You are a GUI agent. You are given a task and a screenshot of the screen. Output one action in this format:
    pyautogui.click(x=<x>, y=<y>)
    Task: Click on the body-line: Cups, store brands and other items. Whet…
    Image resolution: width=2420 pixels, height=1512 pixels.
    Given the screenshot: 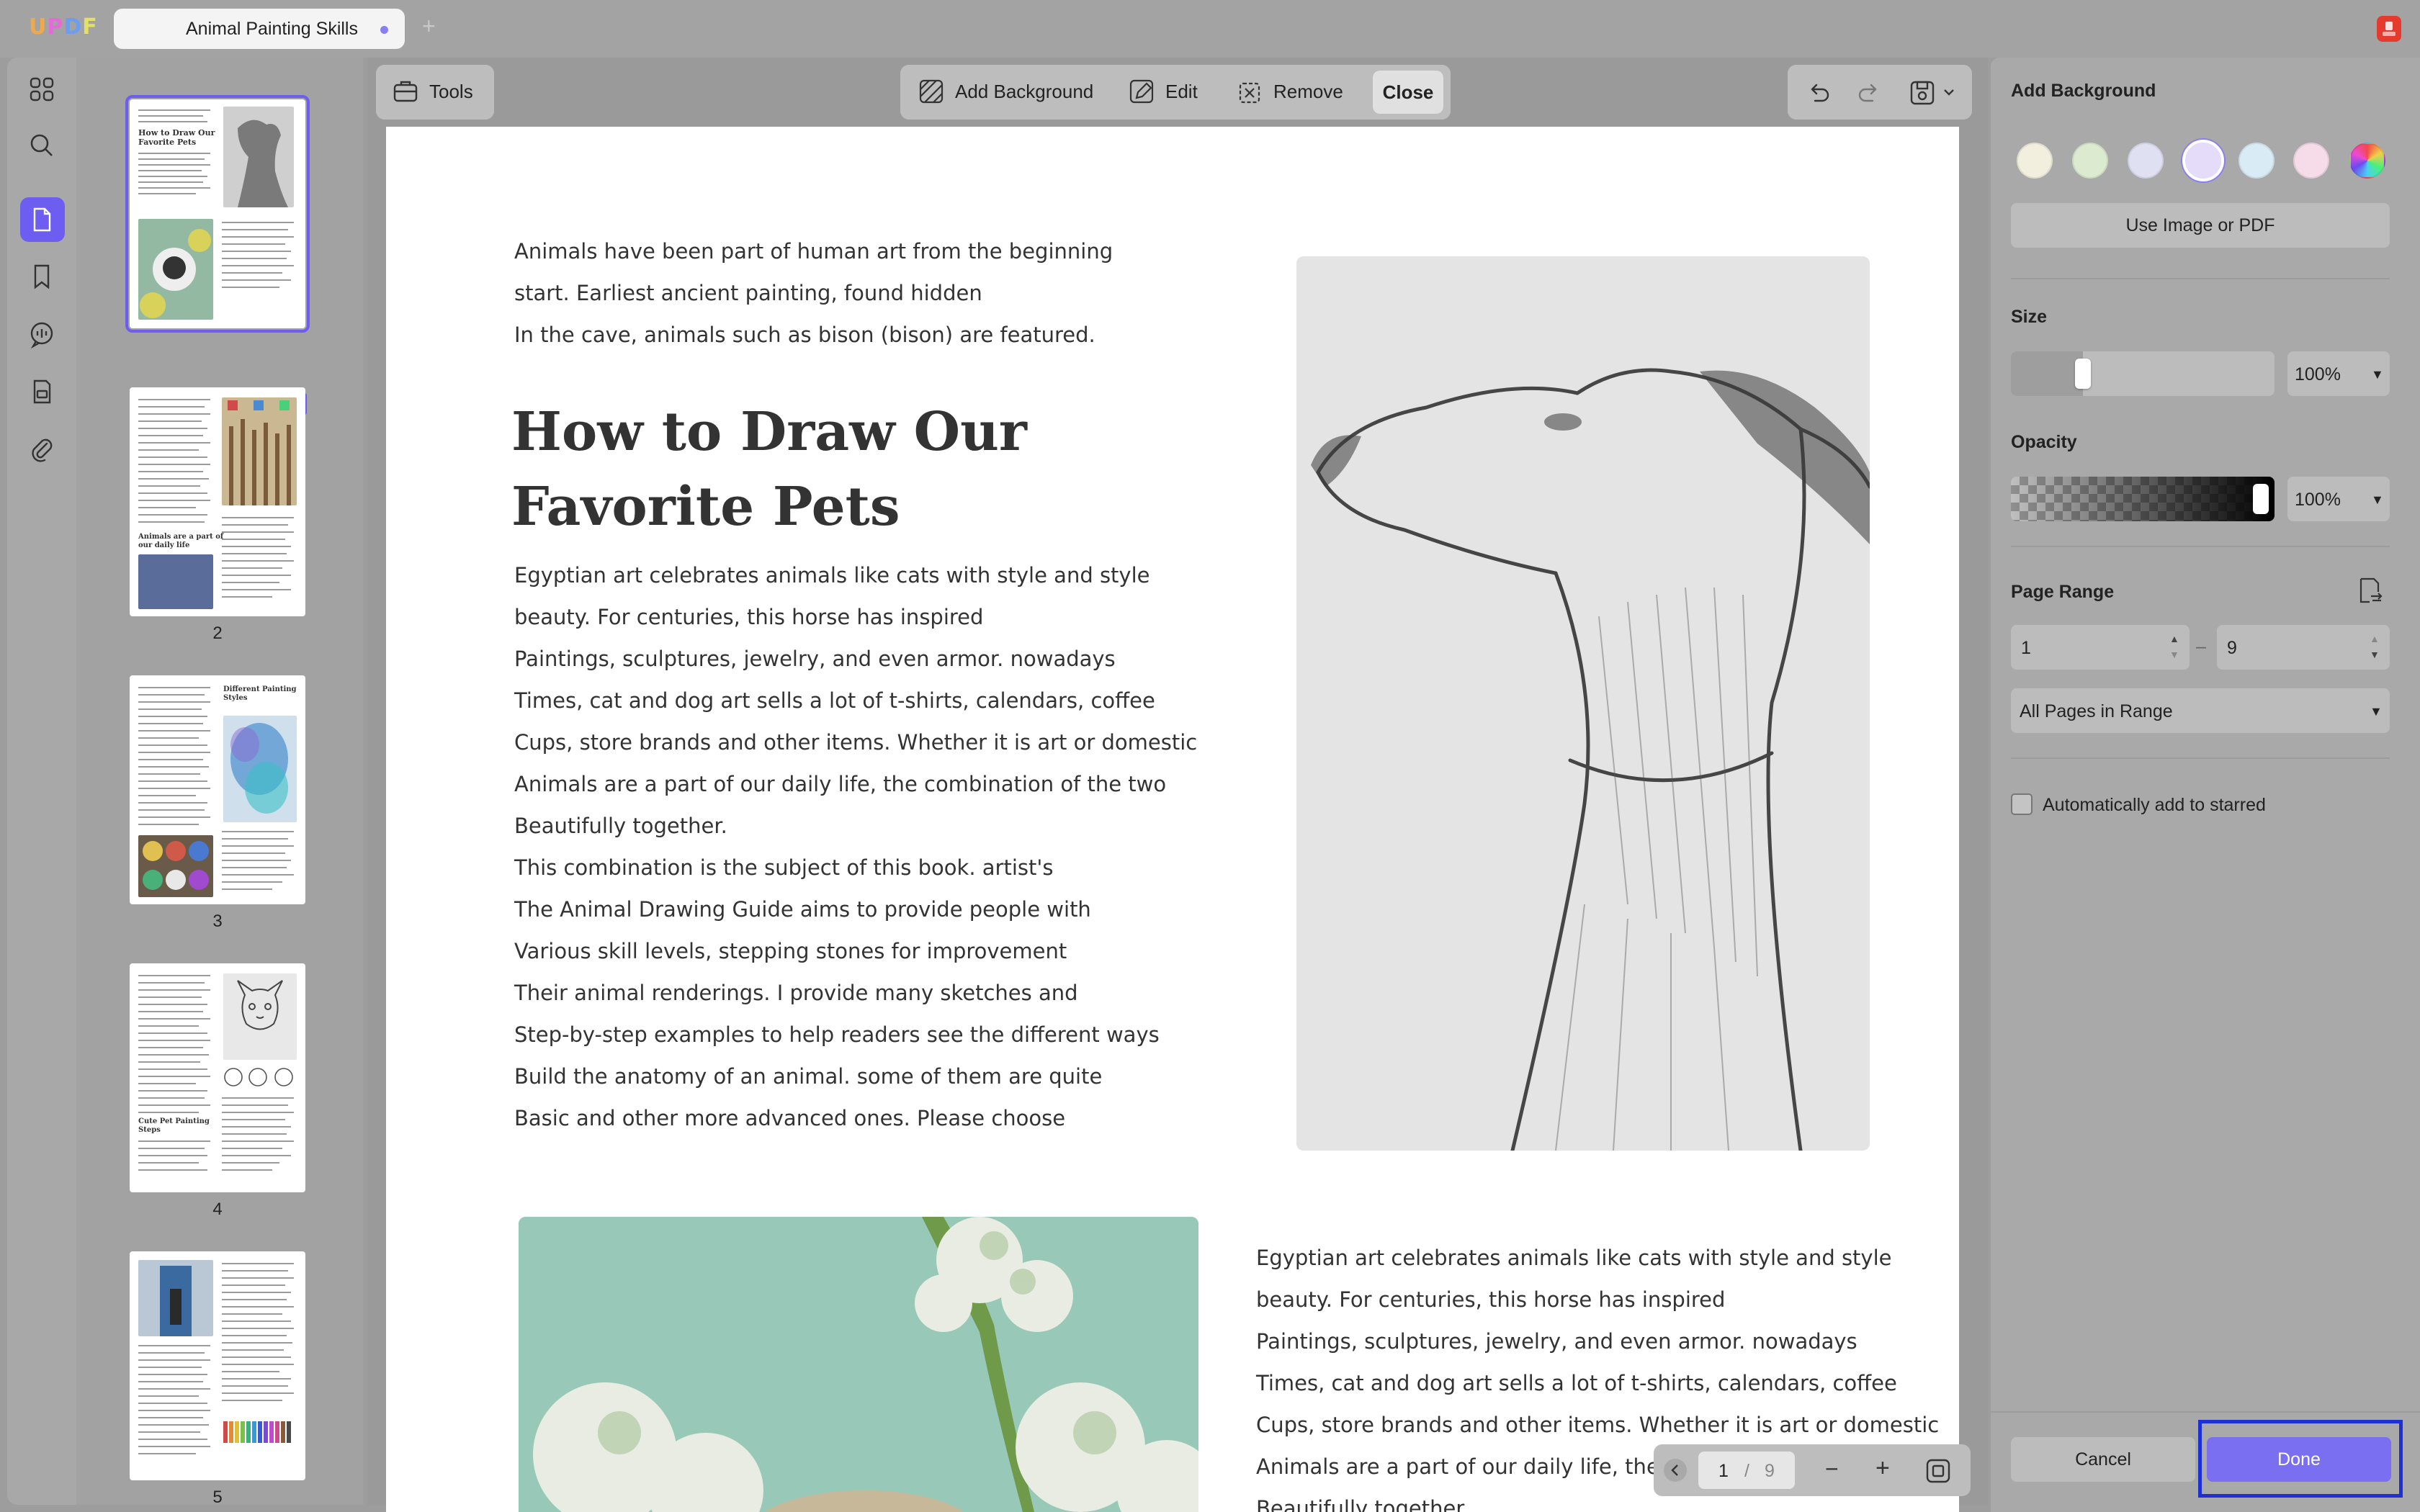 What is the action you would take?
    pyautogui.click(x=856, y=742)
    